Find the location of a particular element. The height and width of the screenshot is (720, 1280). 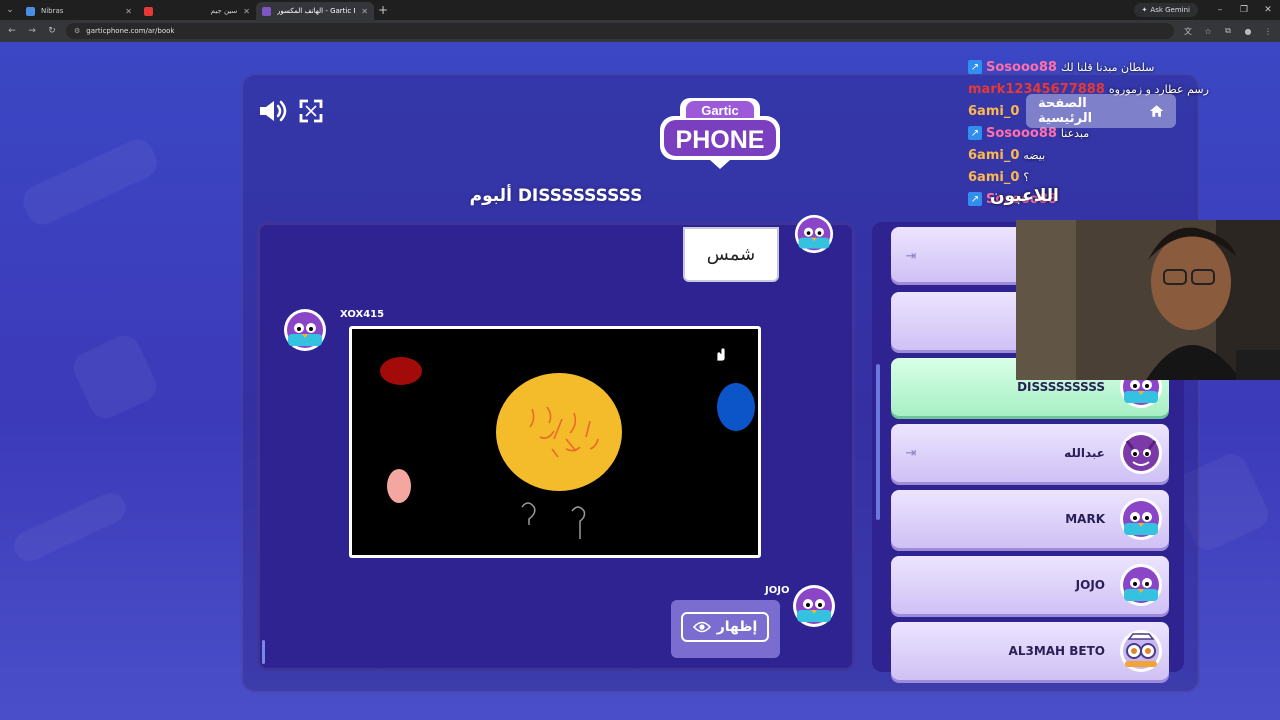

back-icon: ← is located at coordinates (12, 31).